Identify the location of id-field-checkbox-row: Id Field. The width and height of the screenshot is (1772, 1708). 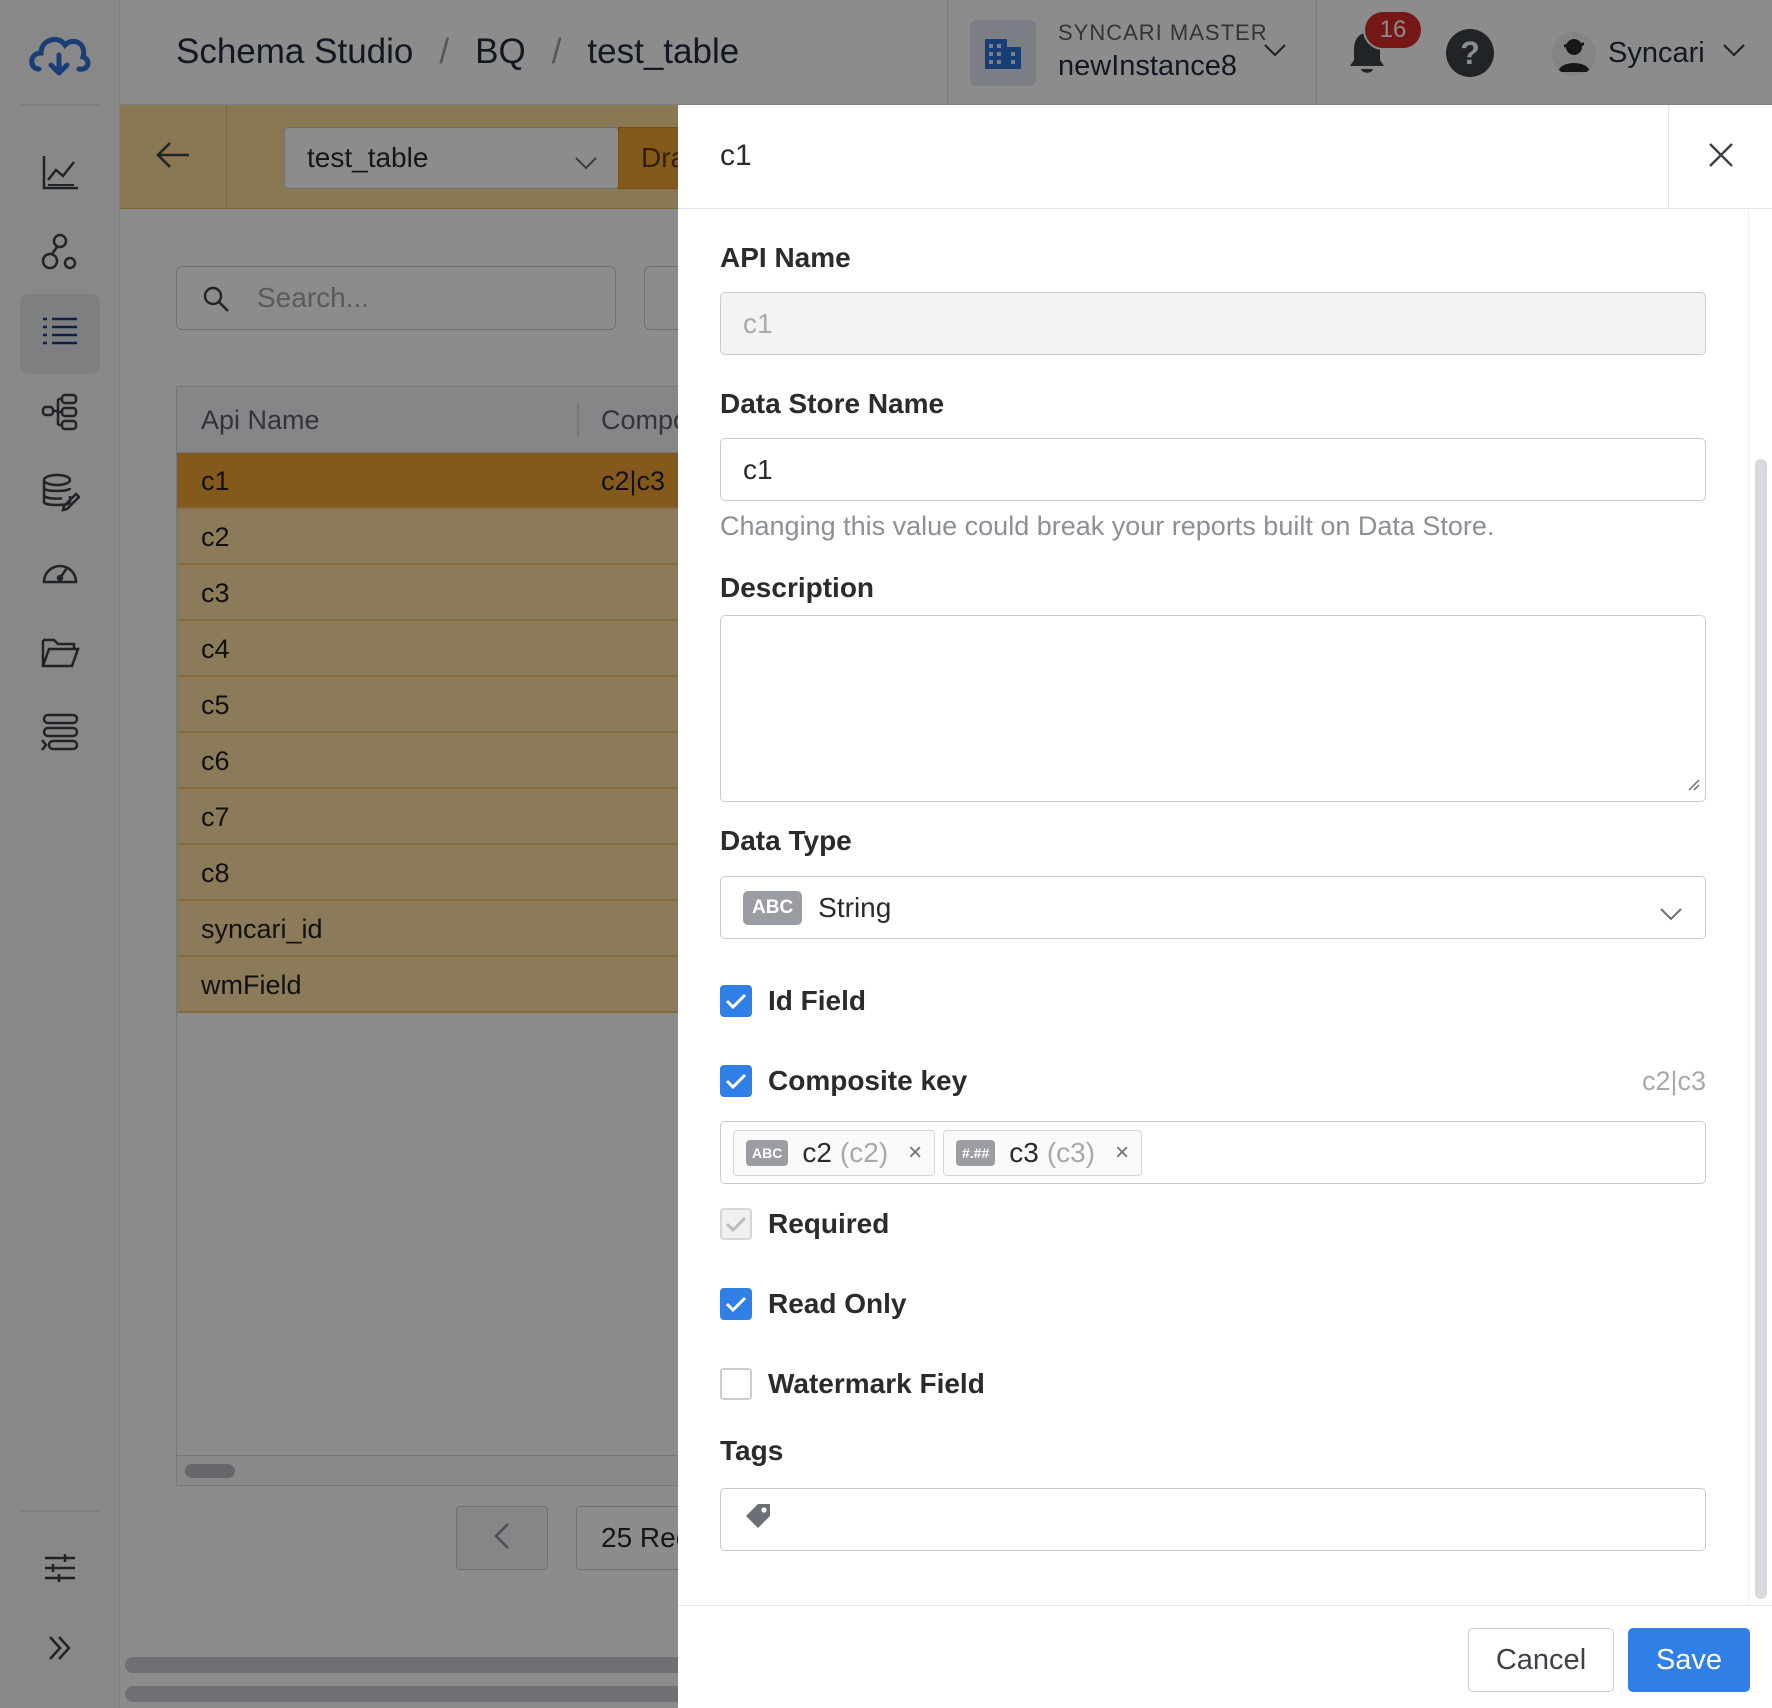
(793, 1001).